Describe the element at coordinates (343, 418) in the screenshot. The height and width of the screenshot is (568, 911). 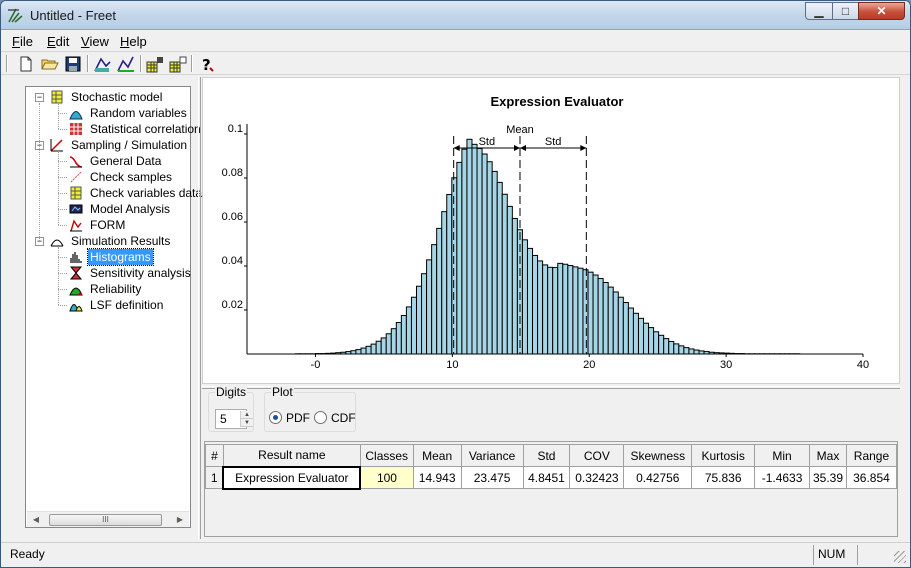
I see `cdf-label: CDF` at that location.